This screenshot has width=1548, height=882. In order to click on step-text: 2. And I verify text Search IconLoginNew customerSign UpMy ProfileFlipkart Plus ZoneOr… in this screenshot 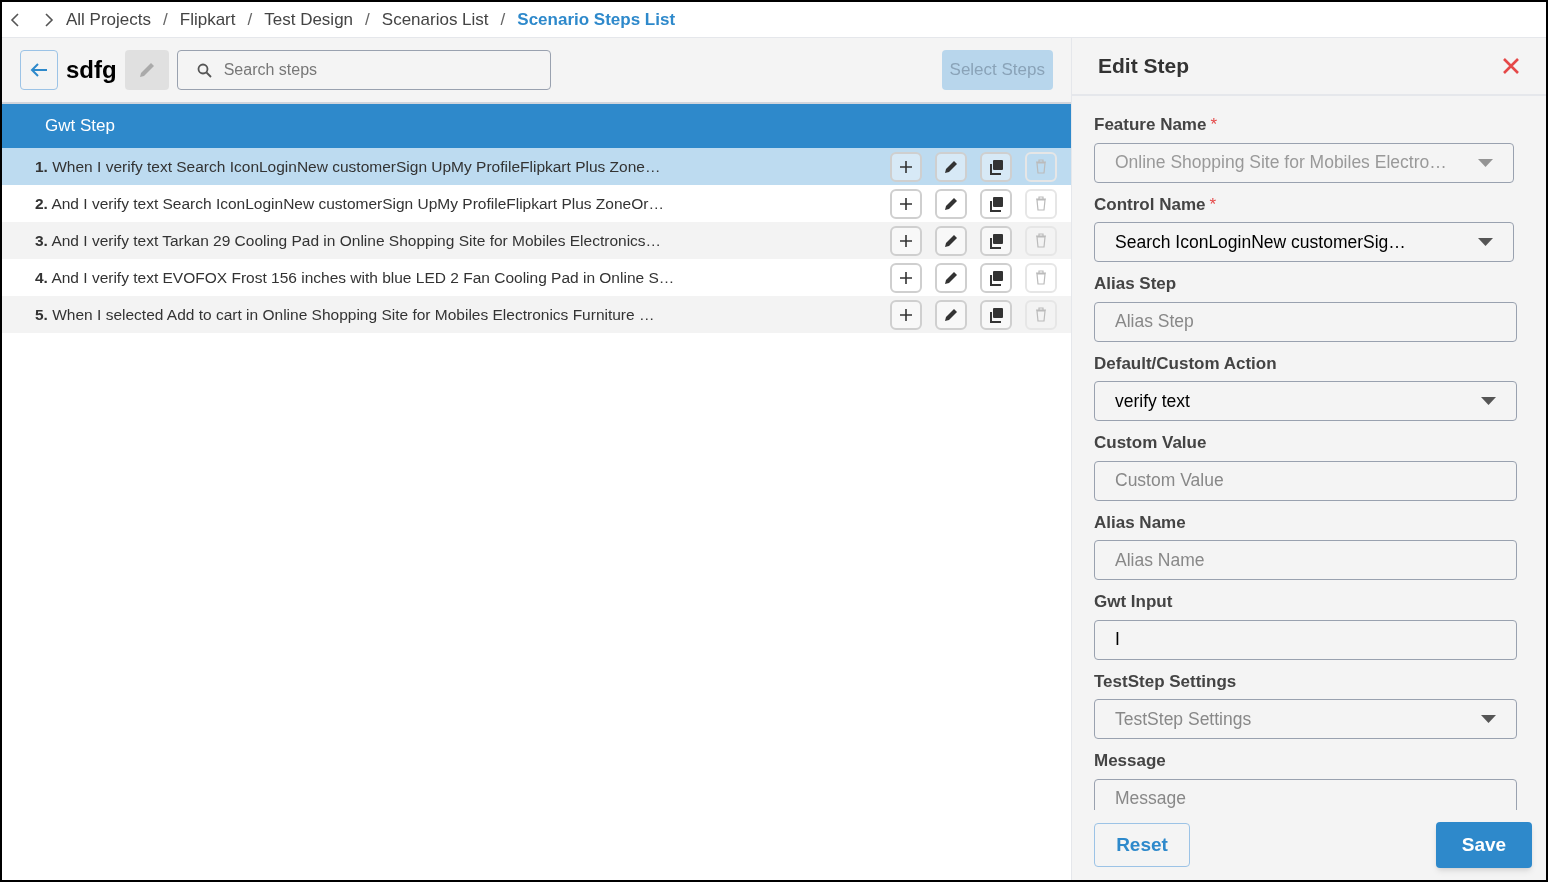, I will do `click(349, 203)`.